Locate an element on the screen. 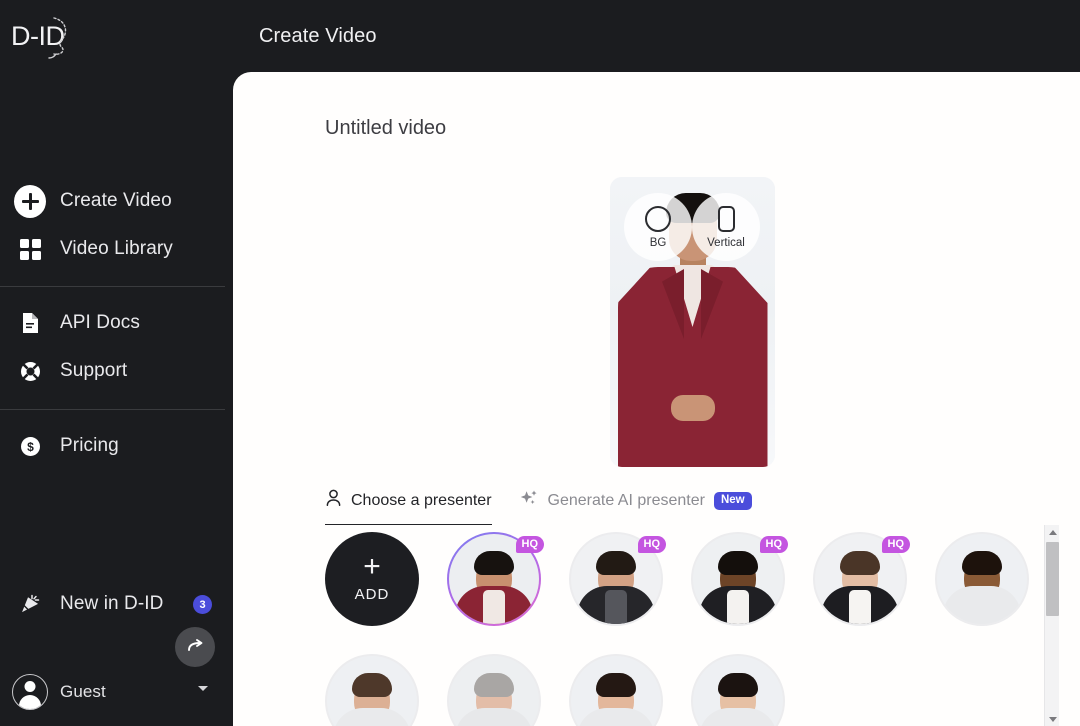 The width and height of the screenshot is (1080, 726). sidebar-item-pricing: $ Pricing is located at coordinates (112, 446).